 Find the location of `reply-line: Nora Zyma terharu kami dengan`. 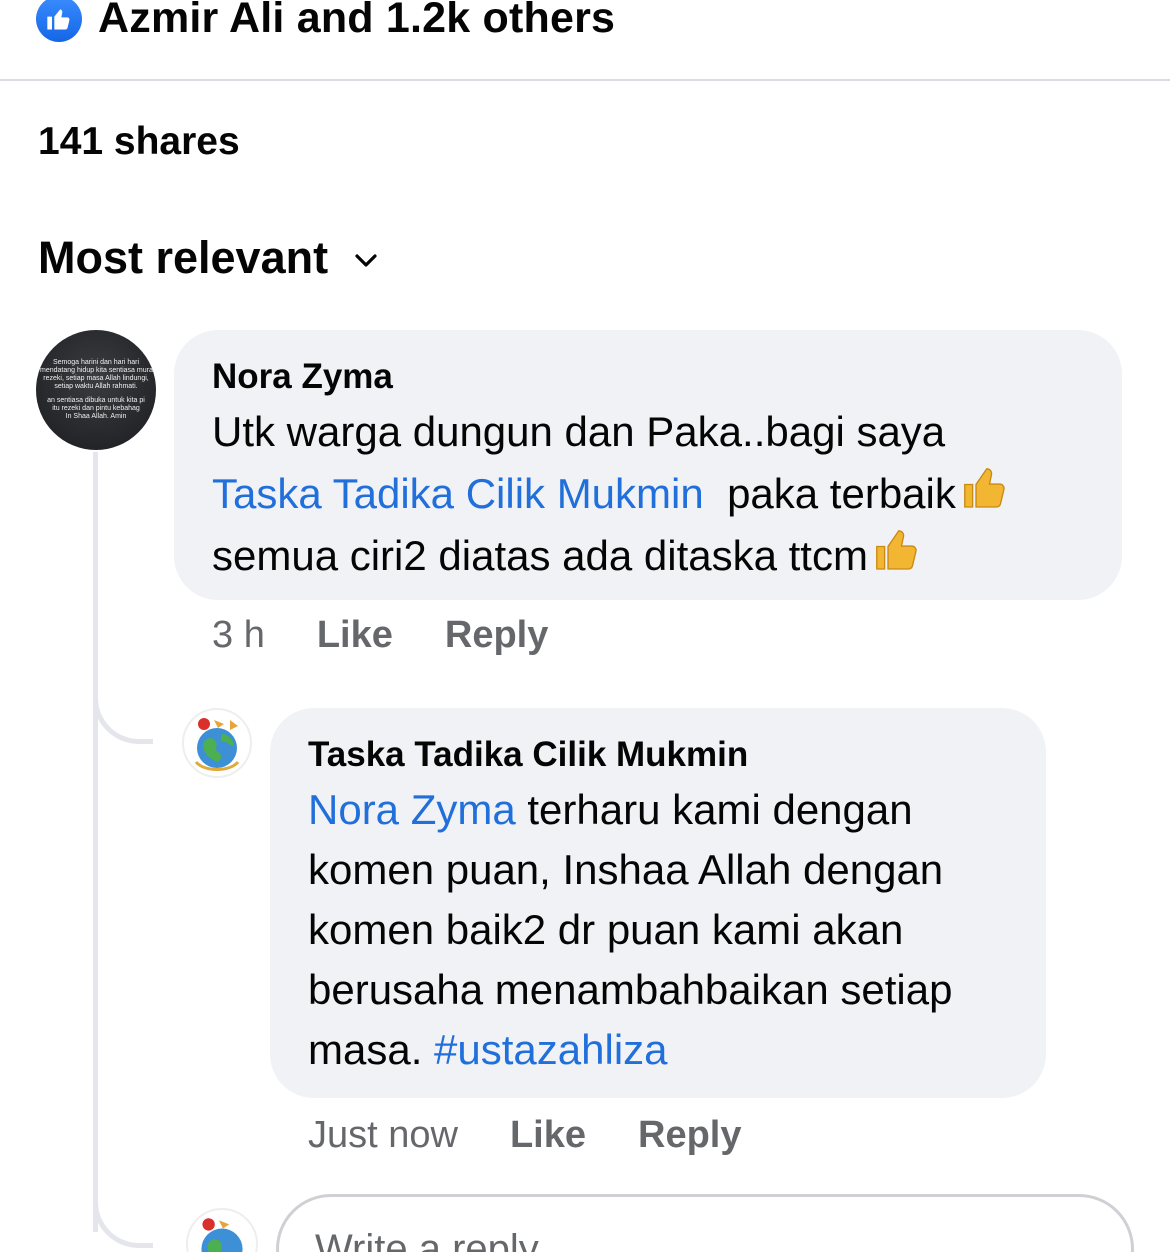

reply-line: Nora Zyma terharu kami dengan is located at coordinates (677, 810).